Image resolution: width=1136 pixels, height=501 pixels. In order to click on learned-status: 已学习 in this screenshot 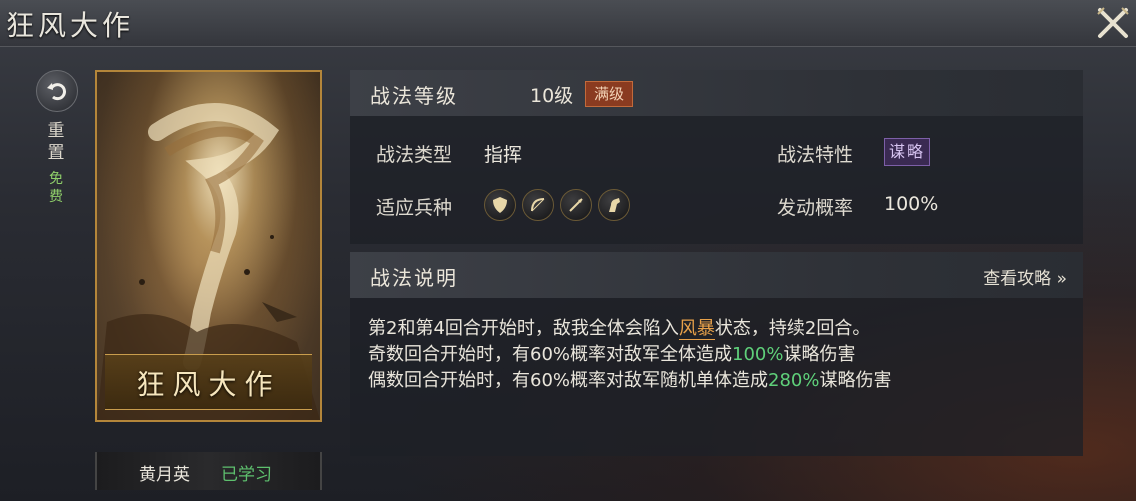, I will do `click(246, 475)`.